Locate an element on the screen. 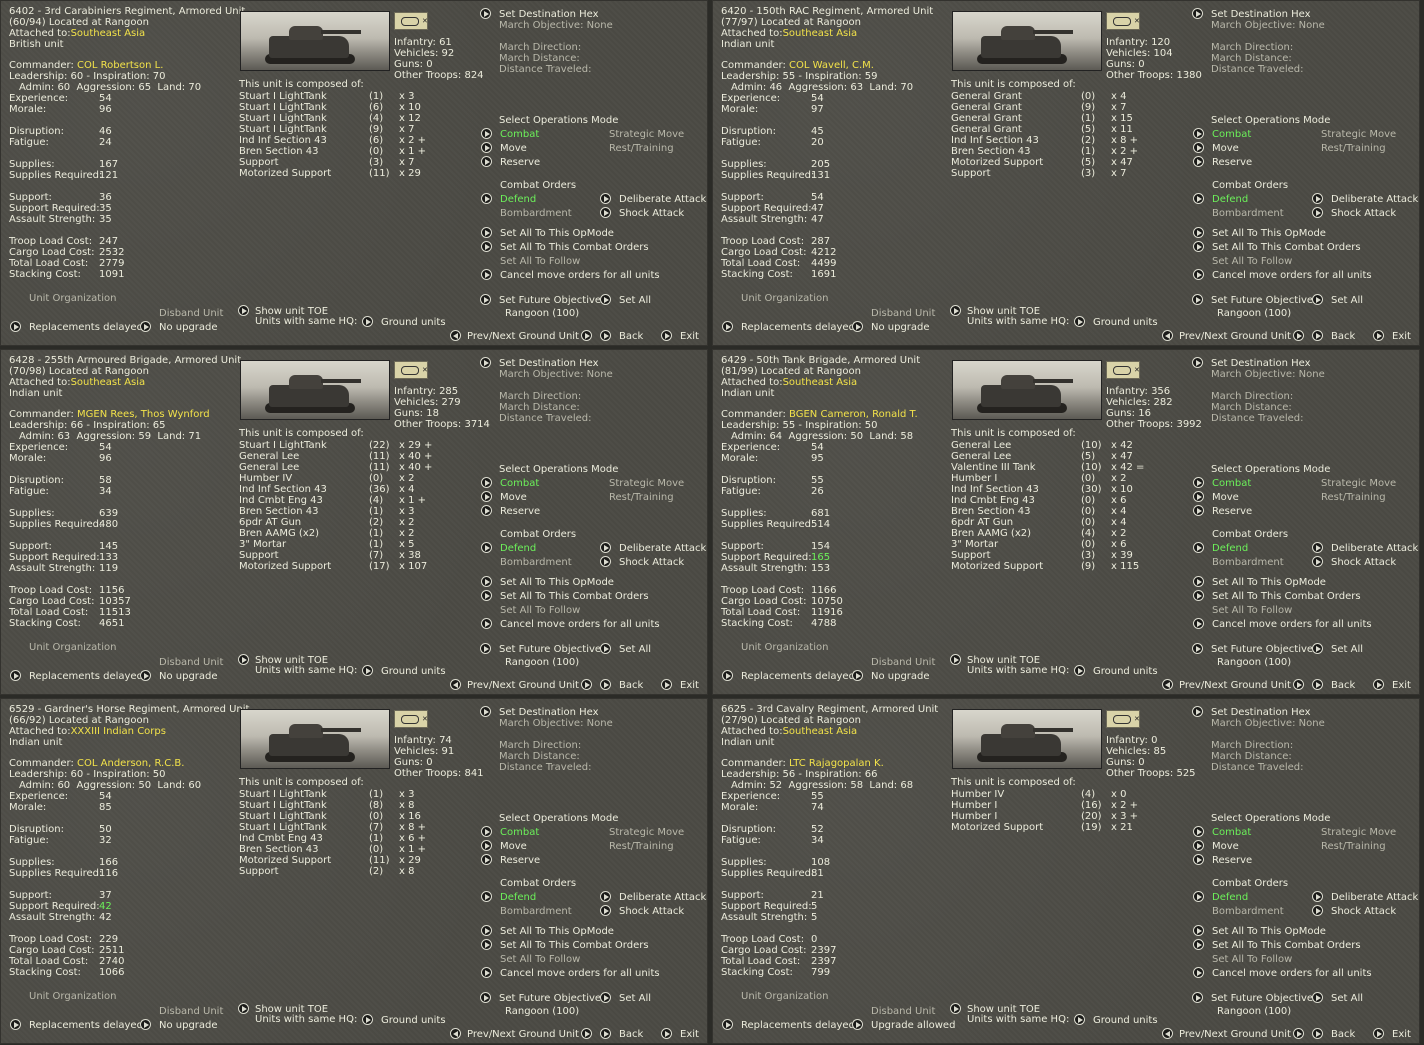  reserve-mode-option: Reserve is located at coordinates (520, 511).